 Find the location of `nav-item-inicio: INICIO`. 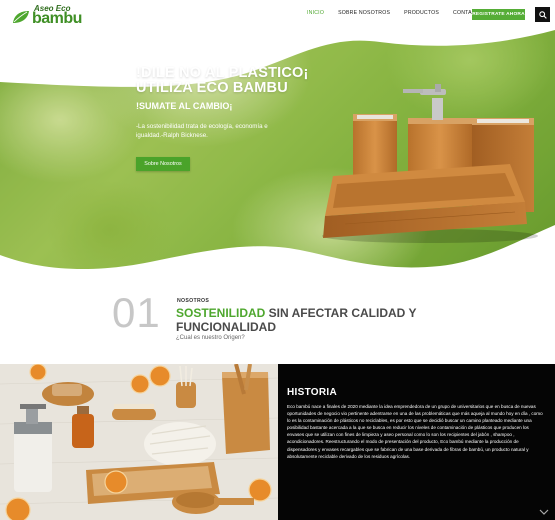

nav-item-inicio: INICIO is located at coordinates (315, 13).